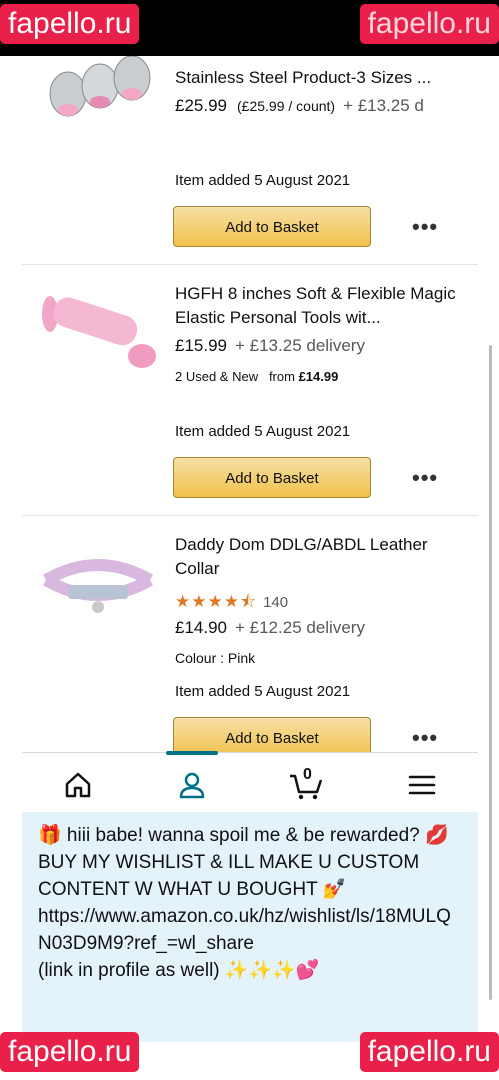  Describe the element at coordinates (383, 105) in the screenshot. I see `delivery-cost: + £13.25 d` at that location.